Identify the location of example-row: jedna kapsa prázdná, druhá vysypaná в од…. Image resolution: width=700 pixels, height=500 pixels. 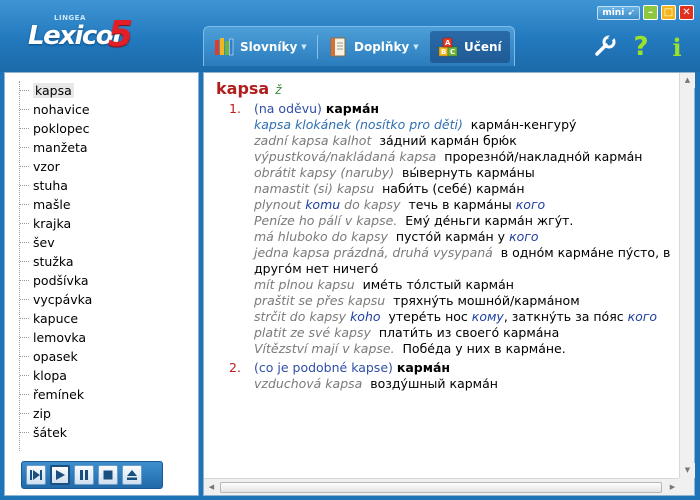
(462, 260).